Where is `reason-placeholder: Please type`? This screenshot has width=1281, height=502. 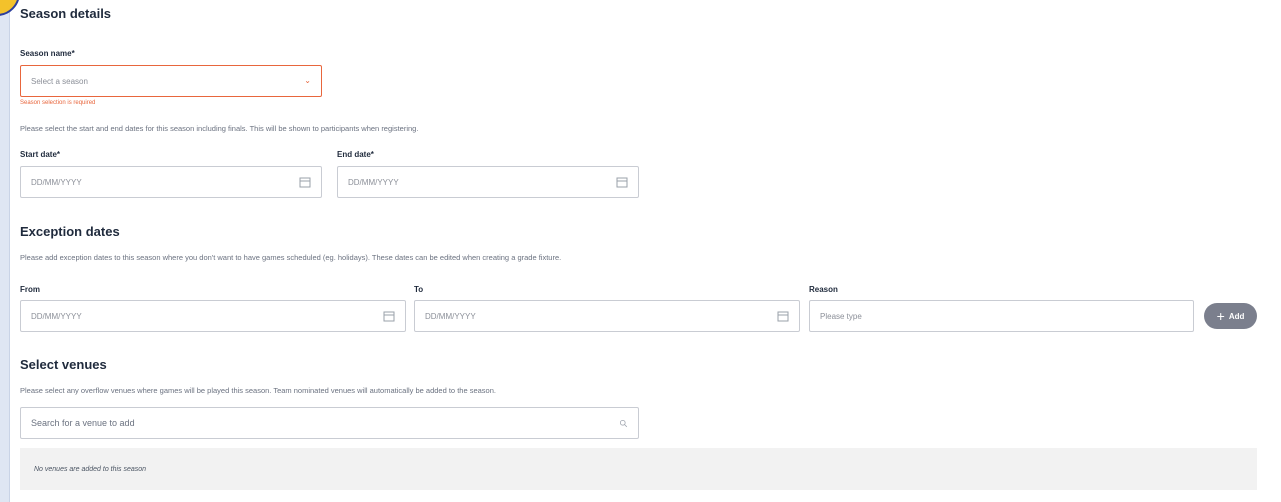 reason-placeholder: Please type is located at coordinates (841, 316).